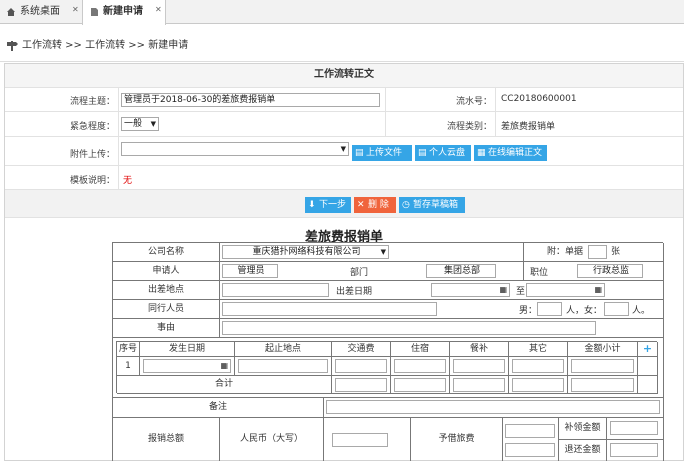 The image size is (684, 461). Describe the element at coordinates (583, 450) in the screenshot. I see `return-label: 退还金额` at that location.